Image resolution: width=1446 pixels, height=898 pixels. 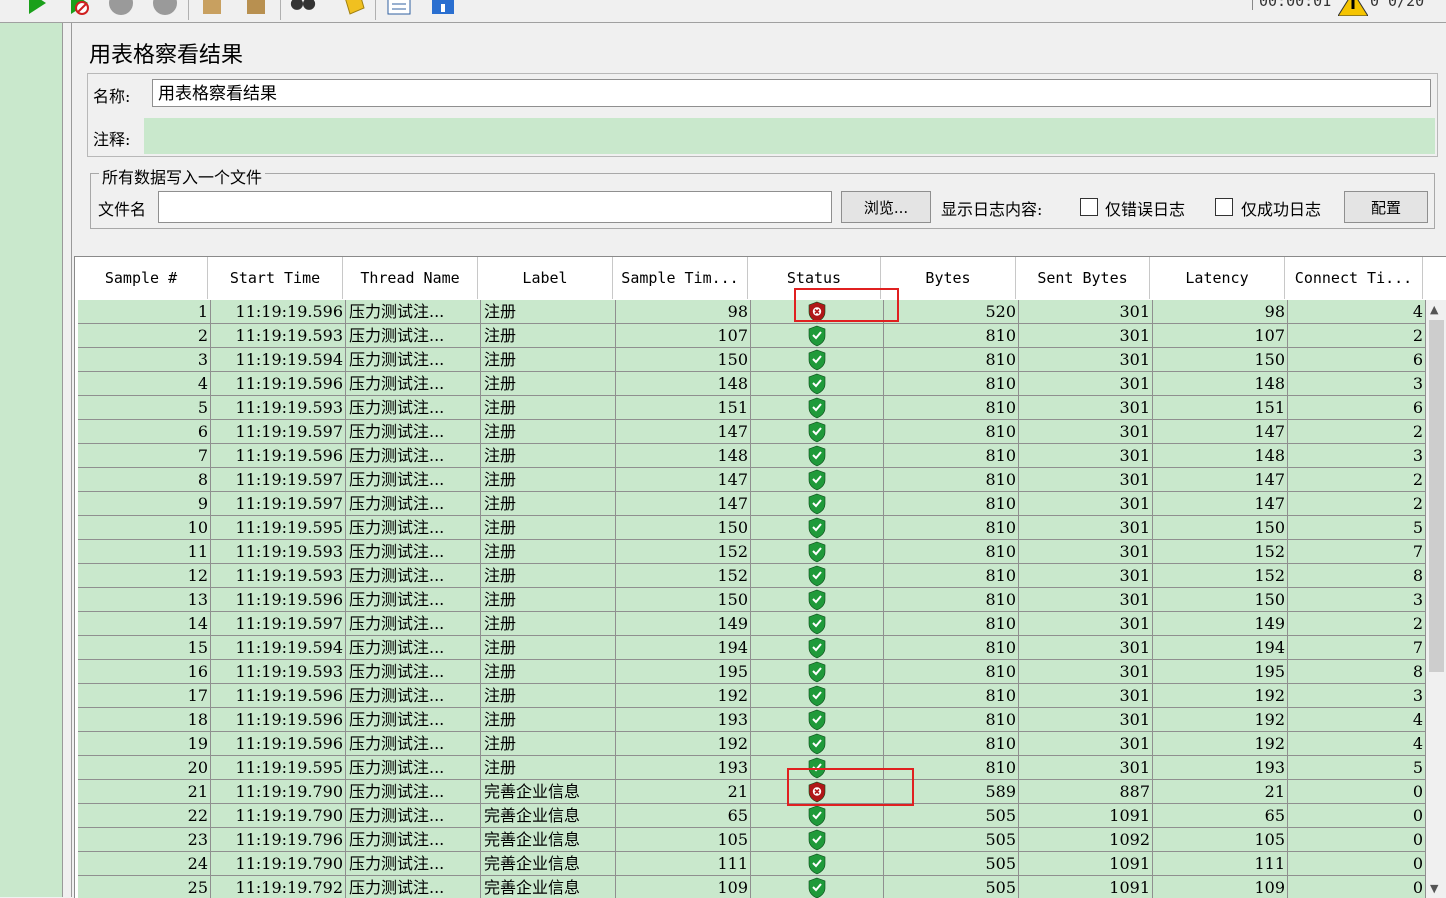 I want to click on table-row: 2111:19:19.790压力测试注...完善企业信息21589887210, so click(x=752, y=792).